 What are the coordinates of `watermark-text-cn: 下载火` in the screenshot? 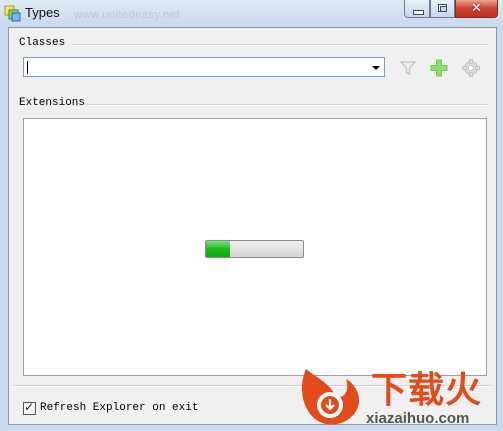 It's located at (427, 390).